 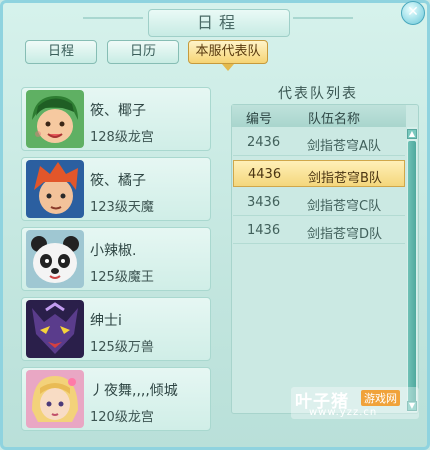 I want to click on watermark-url: www.yzz.cn, so click(x=343, y=412).